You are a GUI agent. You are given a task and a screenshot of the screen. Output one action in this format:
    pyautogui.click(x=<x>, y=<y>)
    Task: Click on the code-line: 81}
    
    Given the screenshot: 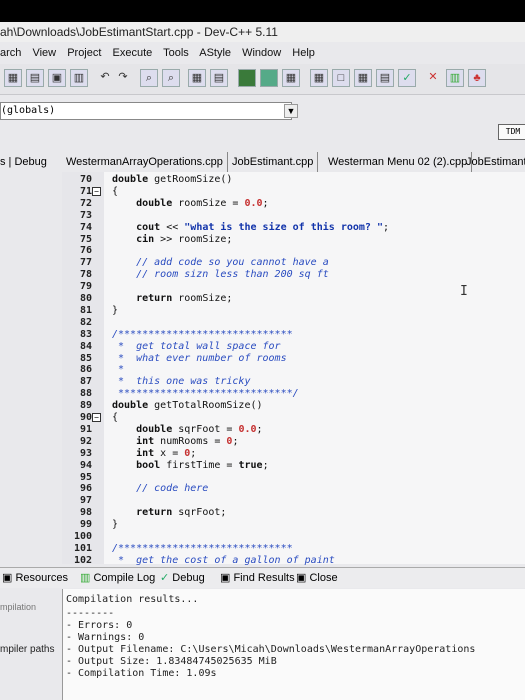 What is the action you would take?
    pyautogui.click(x=293, y=311)
    